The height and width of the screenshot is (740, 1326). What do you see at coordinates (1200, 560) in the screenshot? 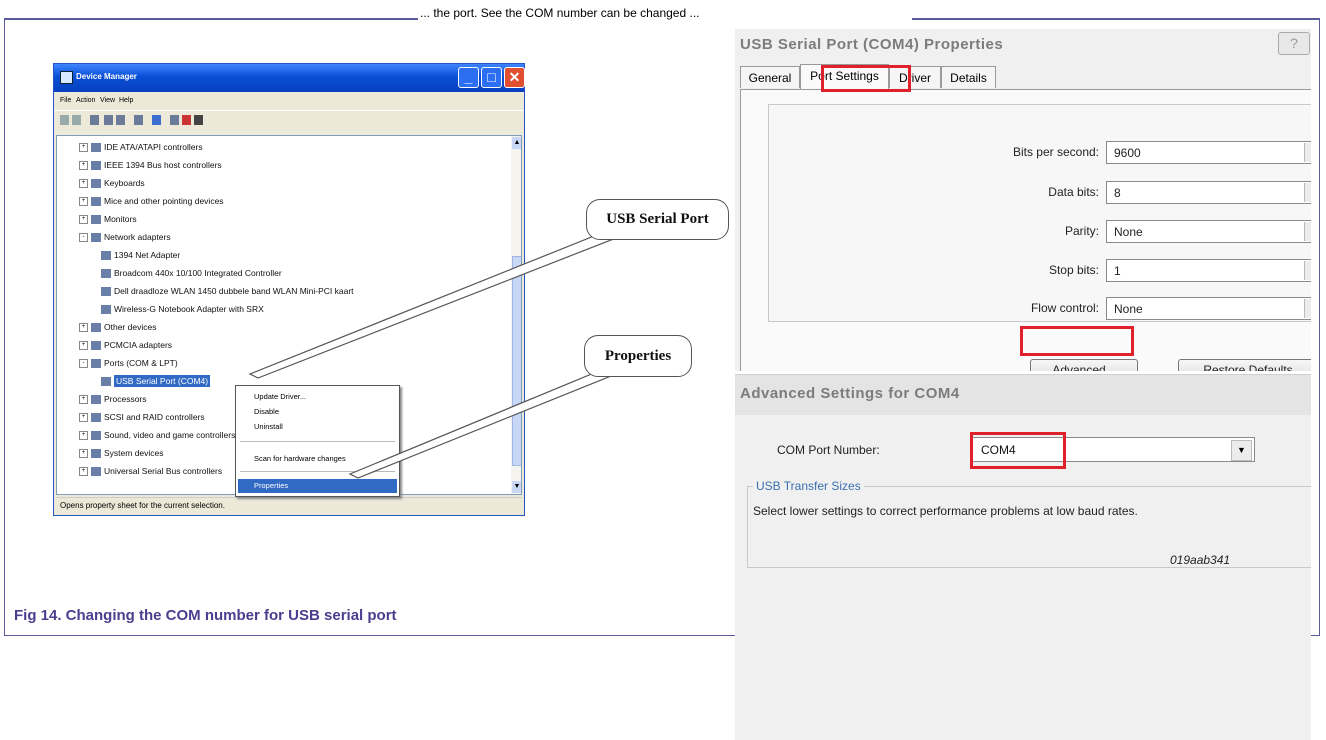
I see `figure-id: 019aab341` at bounding box center [1200, 560].